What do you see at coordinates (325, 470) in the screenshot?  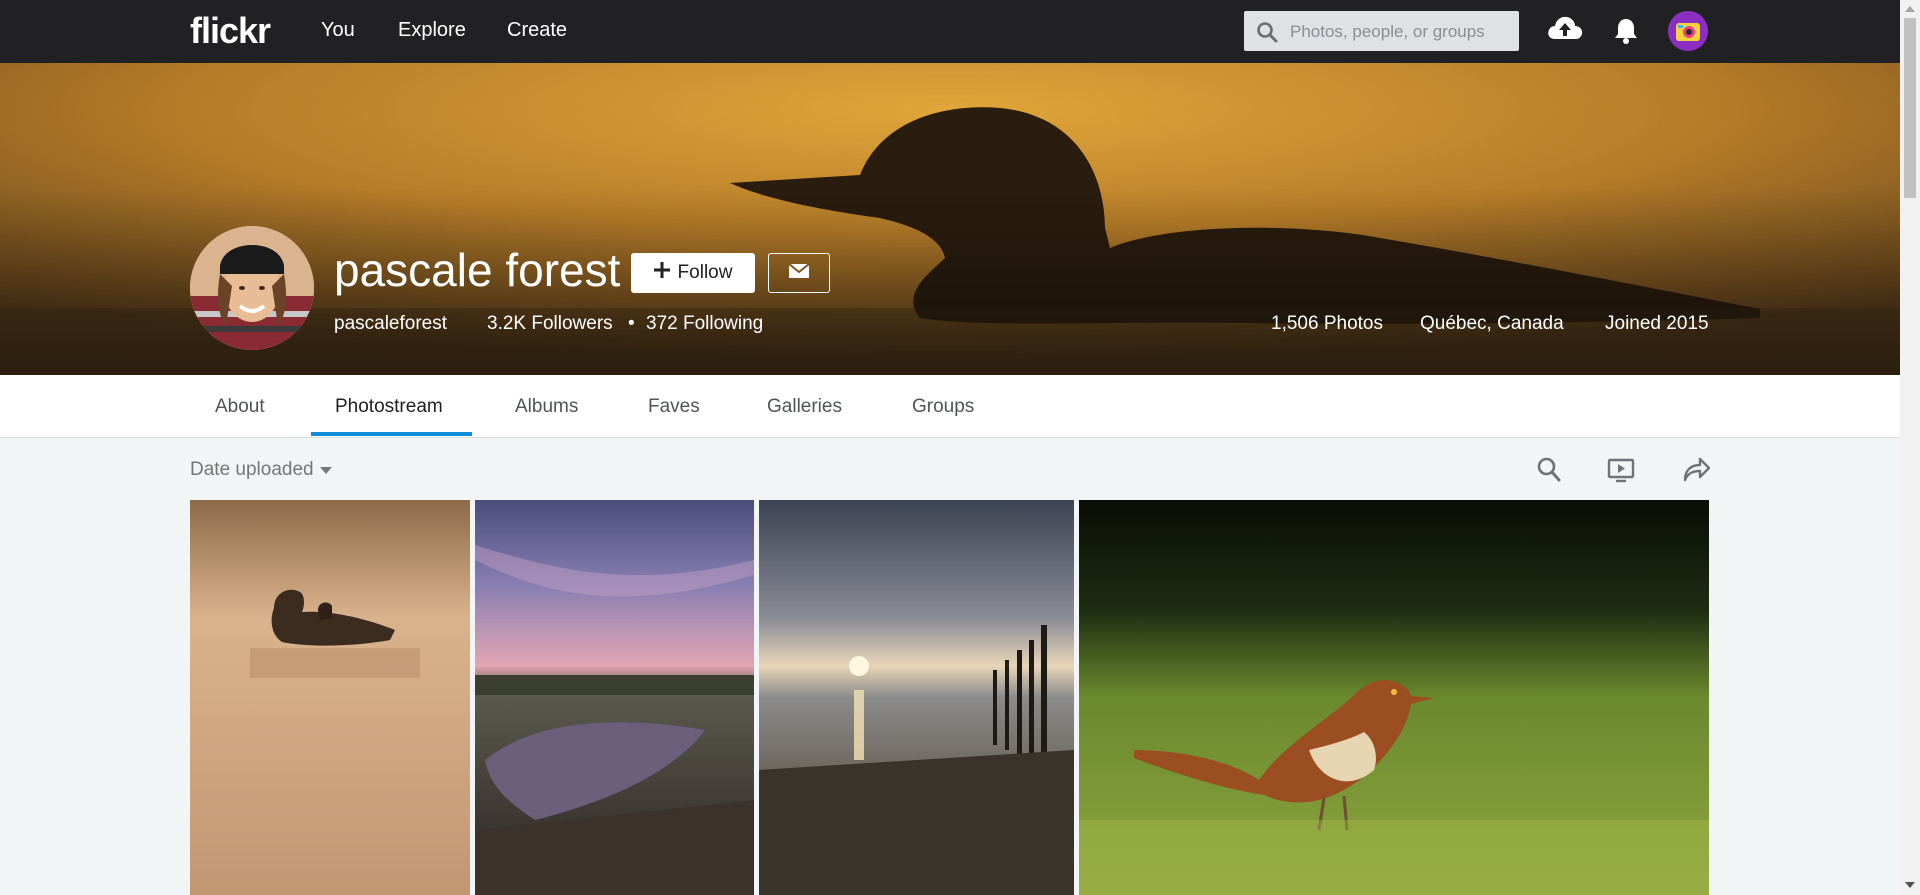 I see `caret-down-icon` at bounding box center [325, 470].